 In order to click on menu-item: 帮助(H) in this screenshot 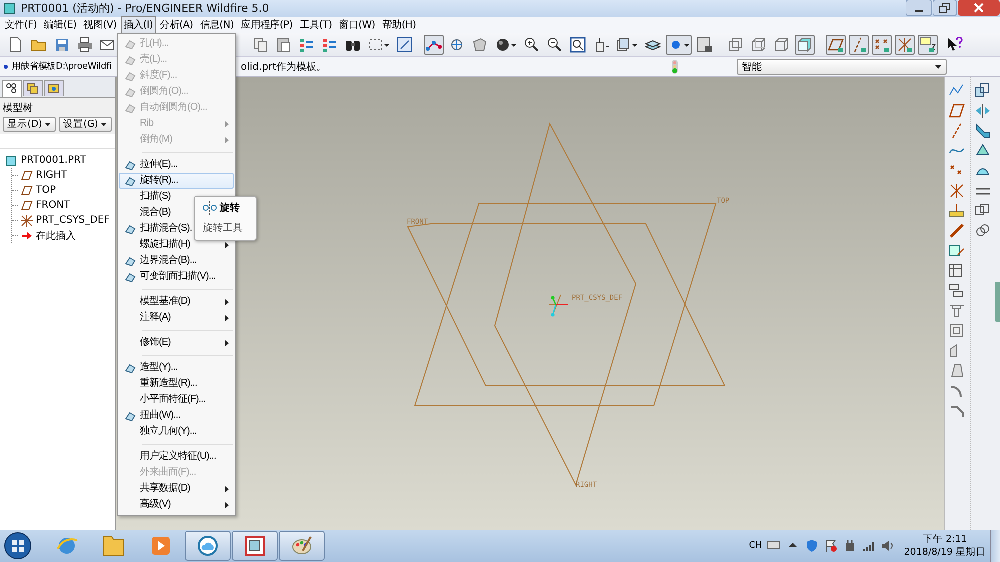, I will do `click(399, 25)`.